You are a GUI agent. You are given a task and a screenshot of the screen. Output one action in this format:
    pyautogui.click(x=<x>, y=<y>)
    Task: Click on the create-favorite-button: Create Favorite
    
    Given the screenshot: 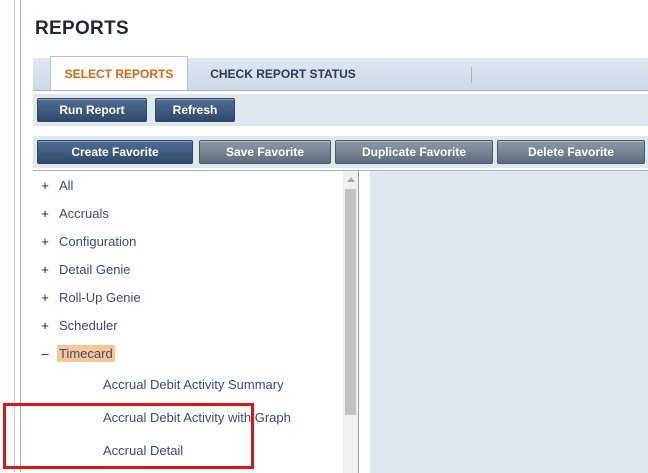 What is the action you would take?
    pyautogui.click(x=115, y=152)
    